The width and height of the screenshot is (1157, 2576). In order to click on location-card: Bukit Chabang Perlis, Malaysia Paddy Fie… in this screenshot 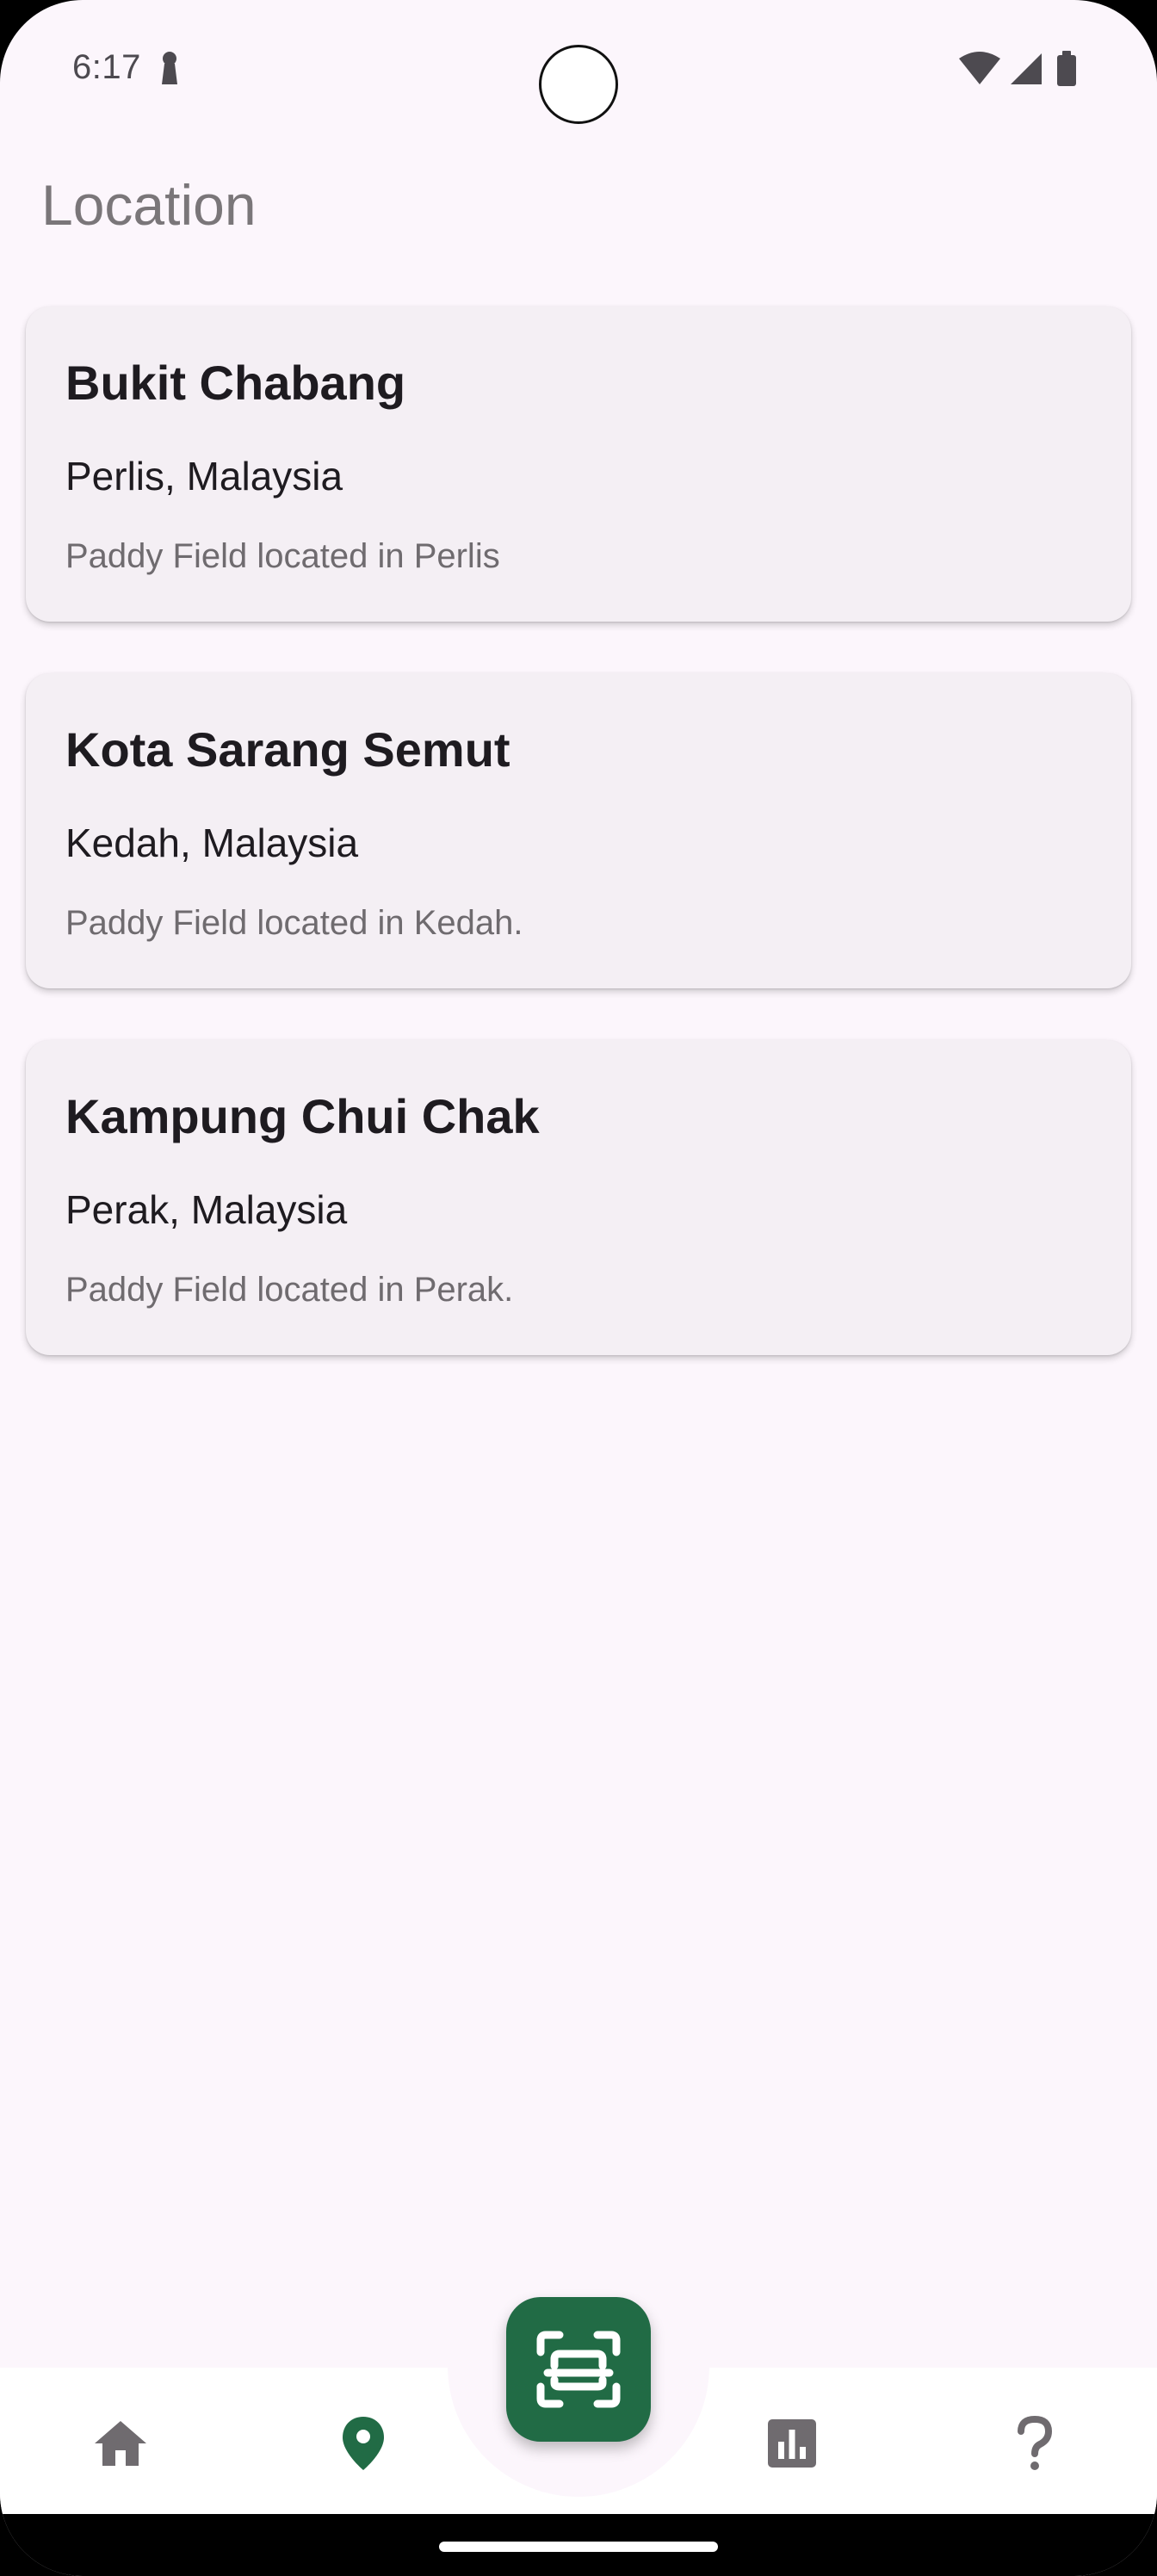, I will do `click(579, 464)`.